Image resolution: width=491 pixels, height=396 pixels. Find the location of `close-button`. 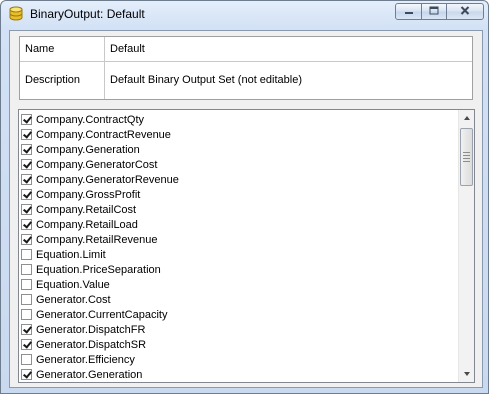

close-button is located at coordinates (465, 11).